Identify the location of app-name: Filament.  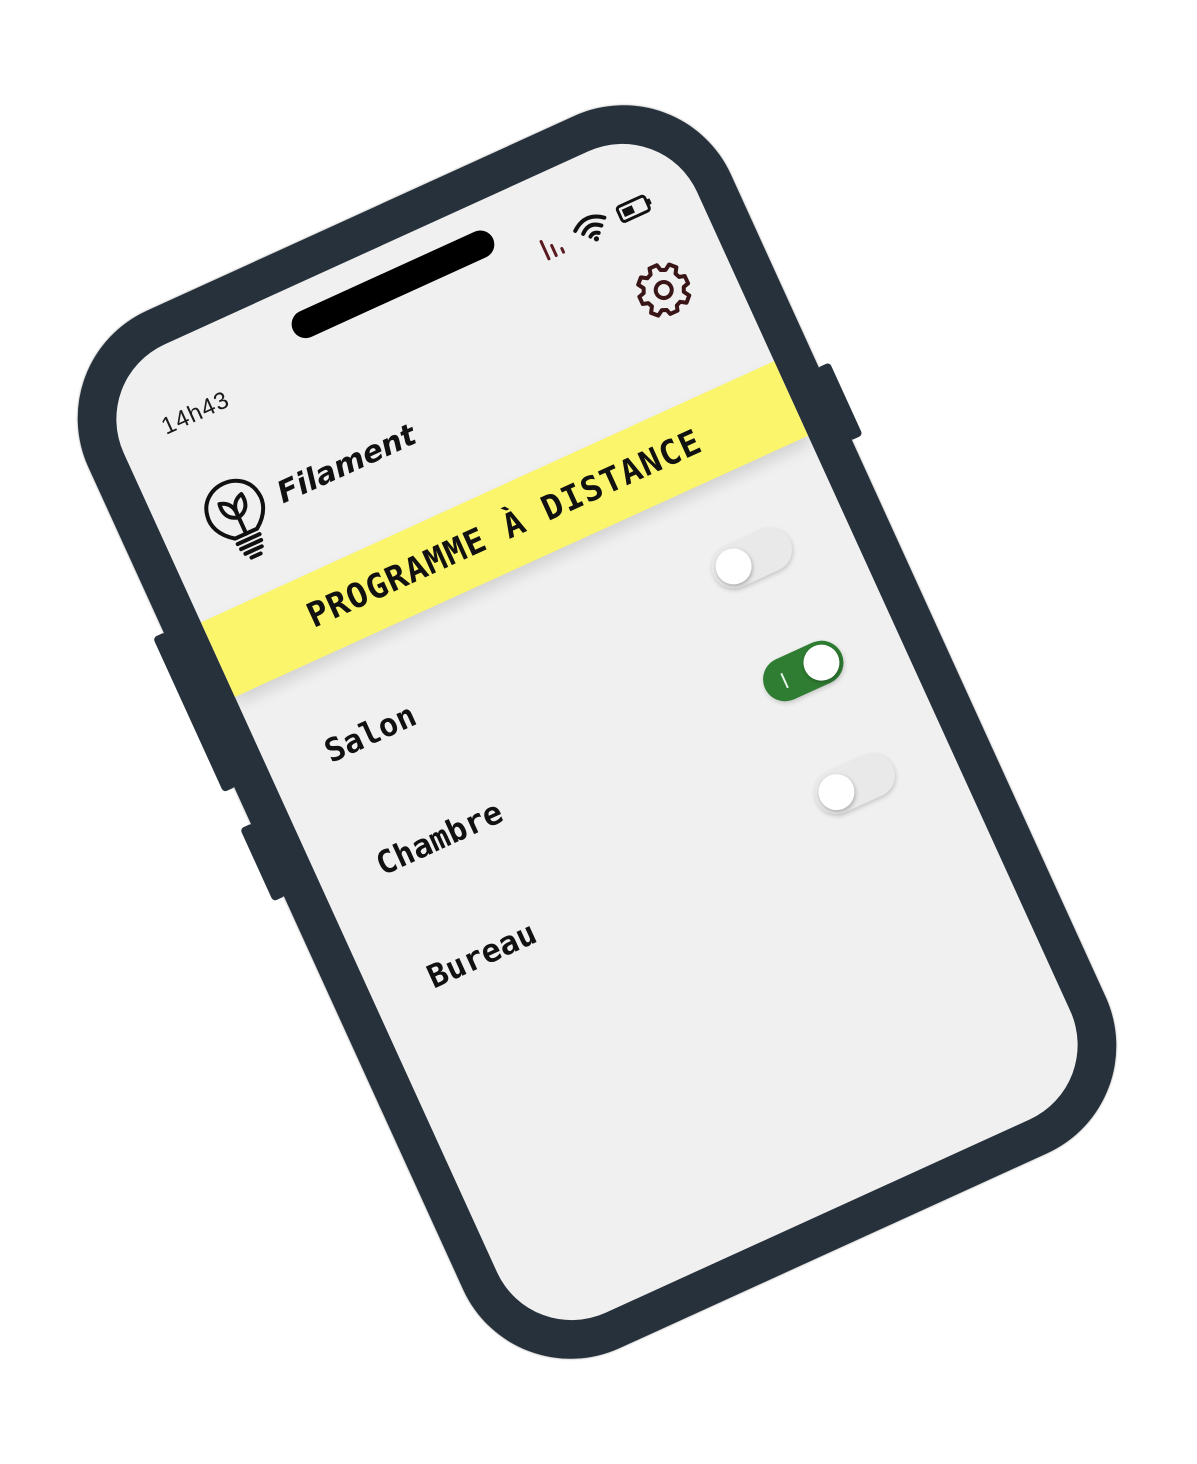
(346, 464).